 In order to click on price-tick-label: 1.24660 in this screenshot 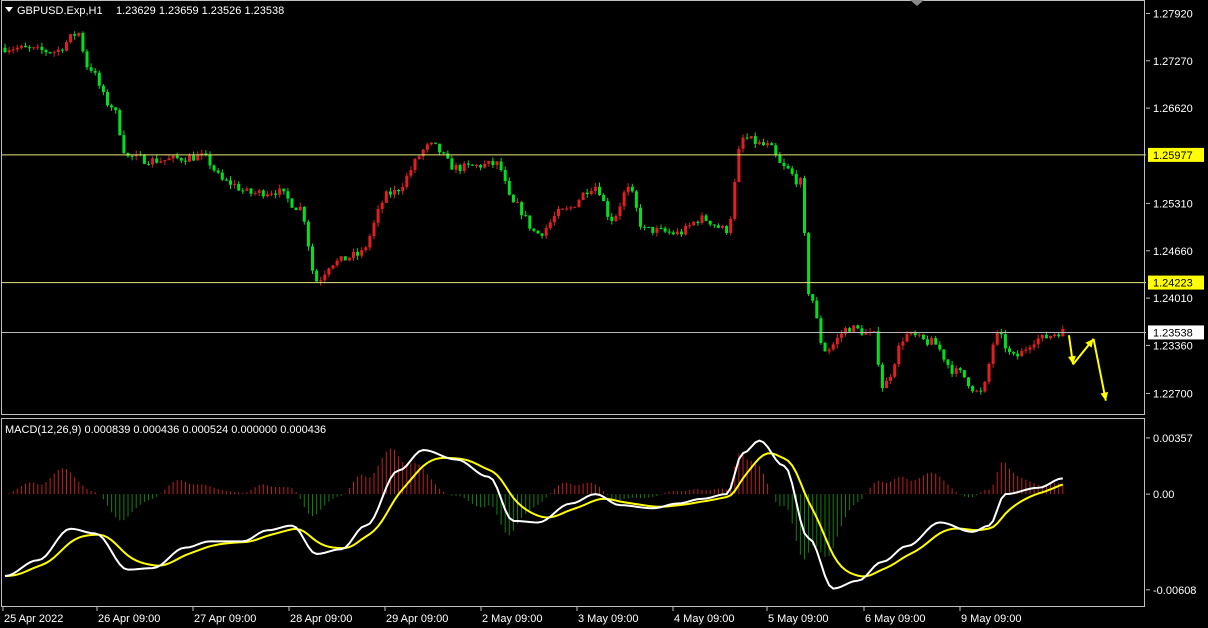, I will do `click(1173, 252)`.